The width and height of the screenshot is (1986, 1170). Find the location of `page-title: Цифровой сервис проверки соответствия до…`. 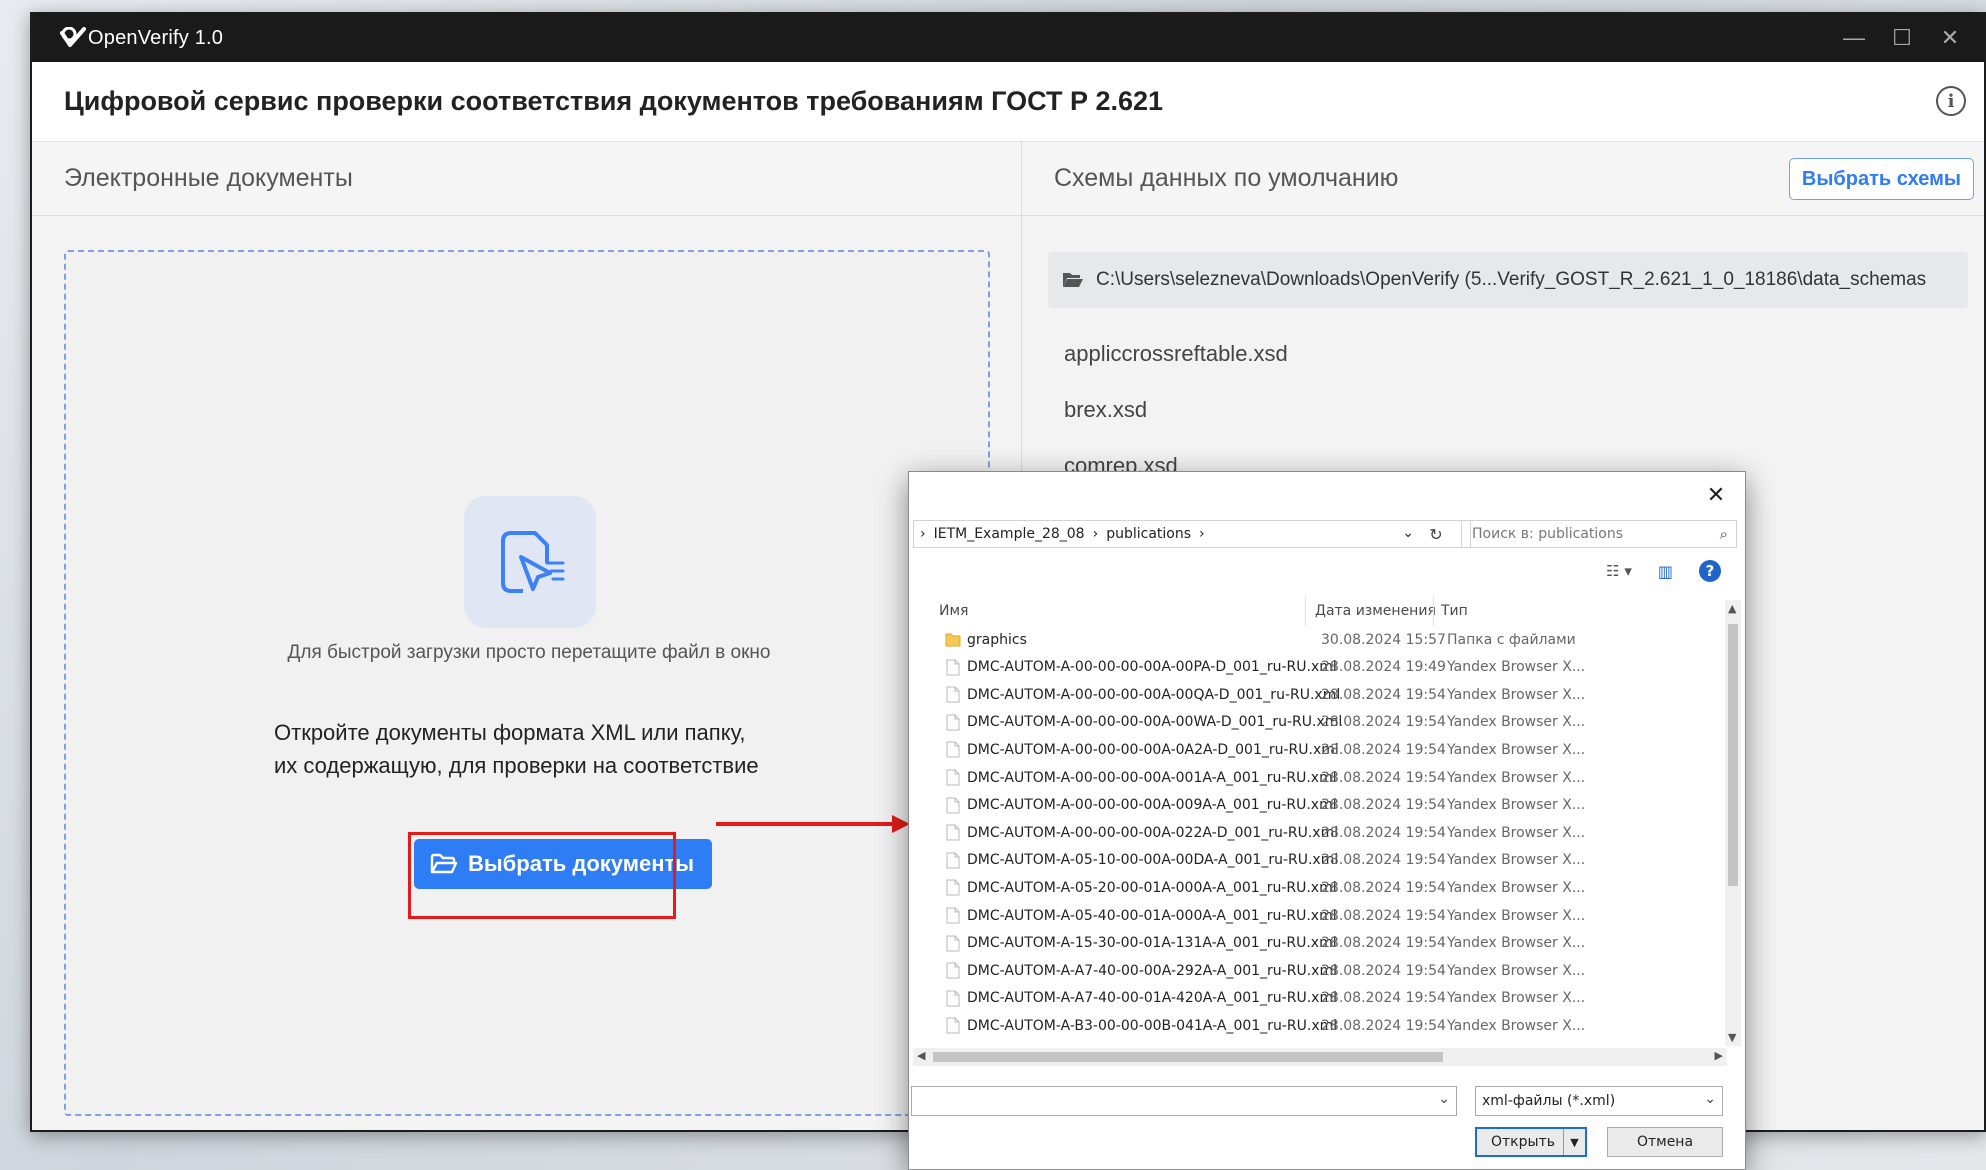

page-title: Цифровой сервис проверки соответствия до… is located at coordinates (614, 101).